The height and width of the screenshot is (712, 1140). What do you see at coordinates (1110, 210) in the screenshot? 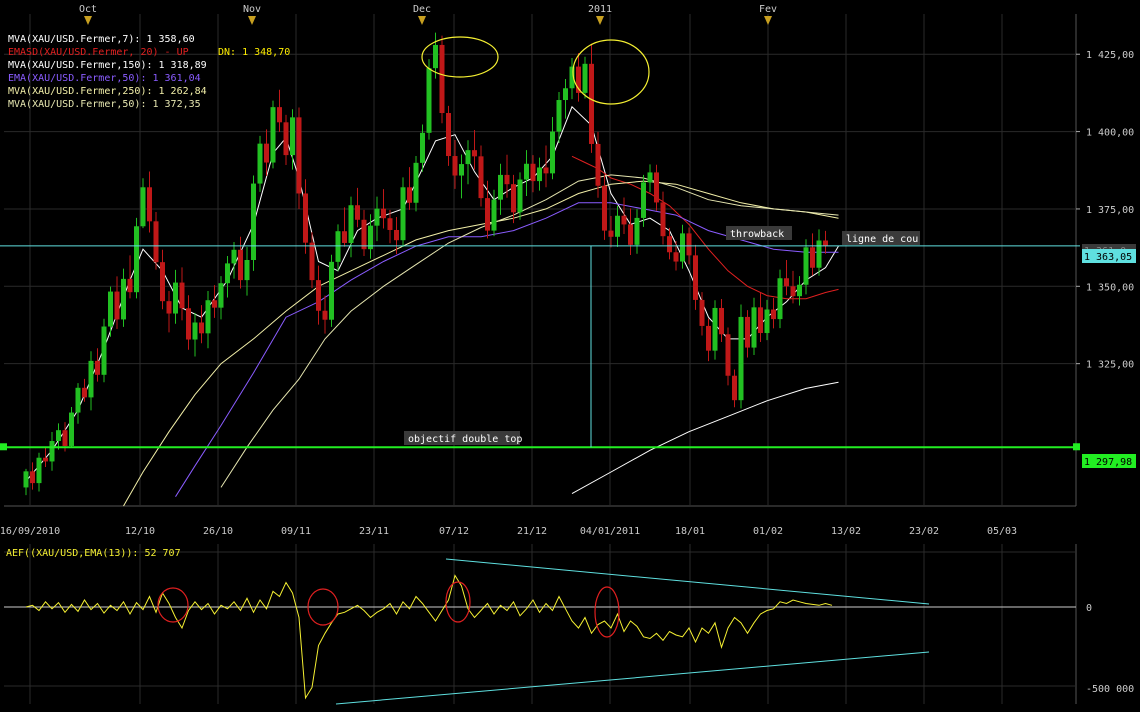
I see `y-tick-label: 1 375,00` at bounding box center [1110, 210].